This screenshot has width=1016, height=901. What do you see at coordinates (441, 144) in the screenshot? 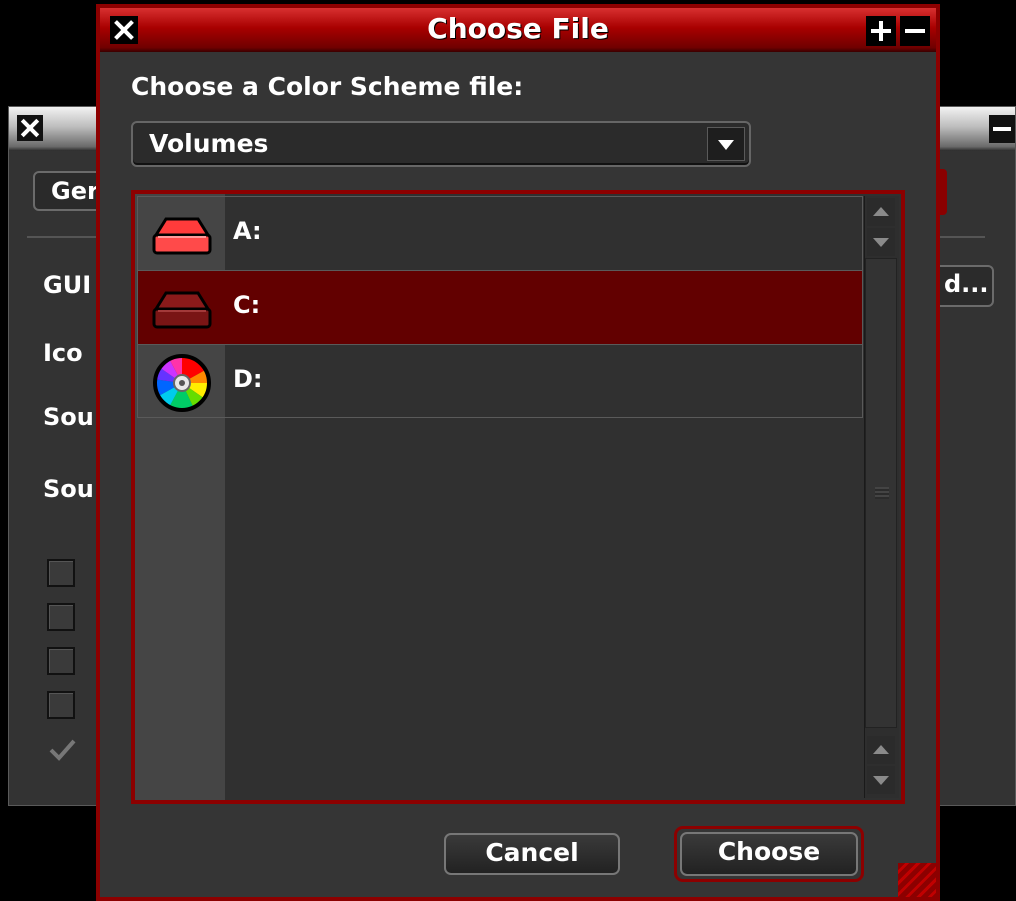
I see `volume-select: Volumes` at bounding box center [441, 144].